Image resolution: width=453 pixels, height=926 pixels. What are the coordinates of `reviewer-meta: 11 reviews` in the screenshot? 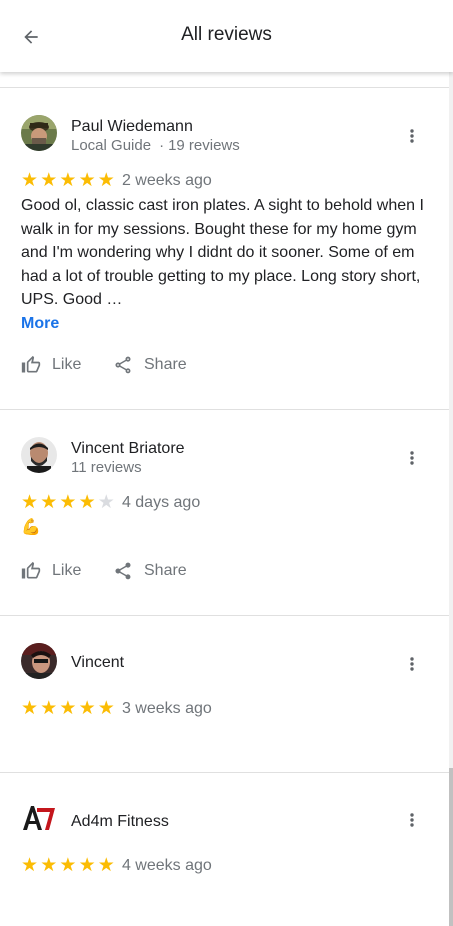 It's located at (106, 467).